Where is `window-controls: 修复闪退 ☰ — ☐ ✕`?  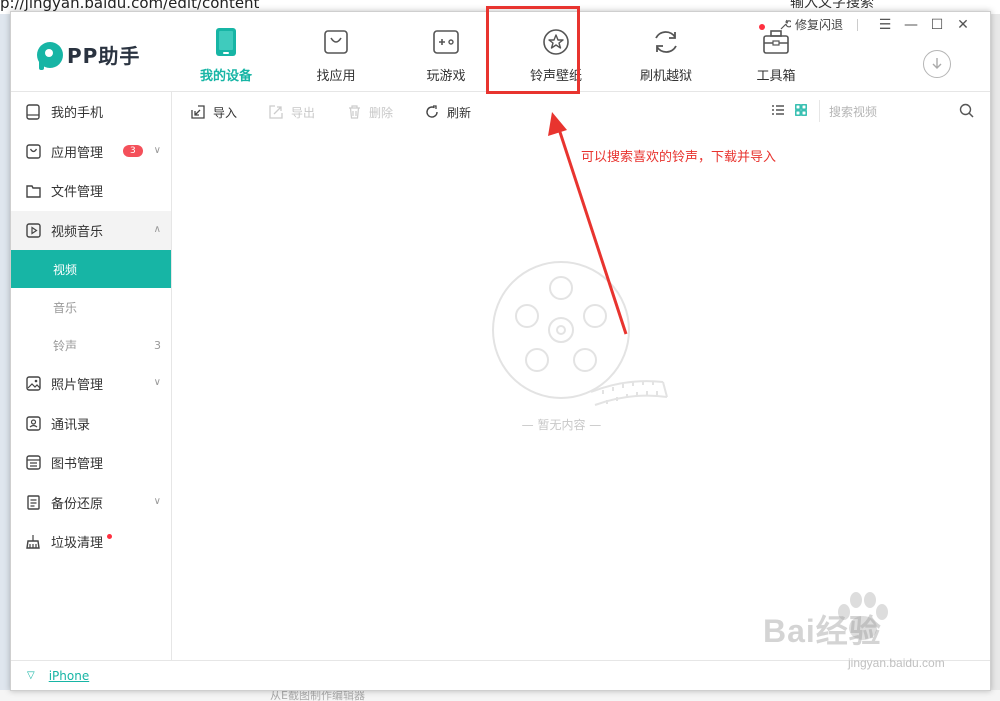 window-controls: 修复闪退 ☰ — ☐ ✕ is located at coordinates (877, 24).